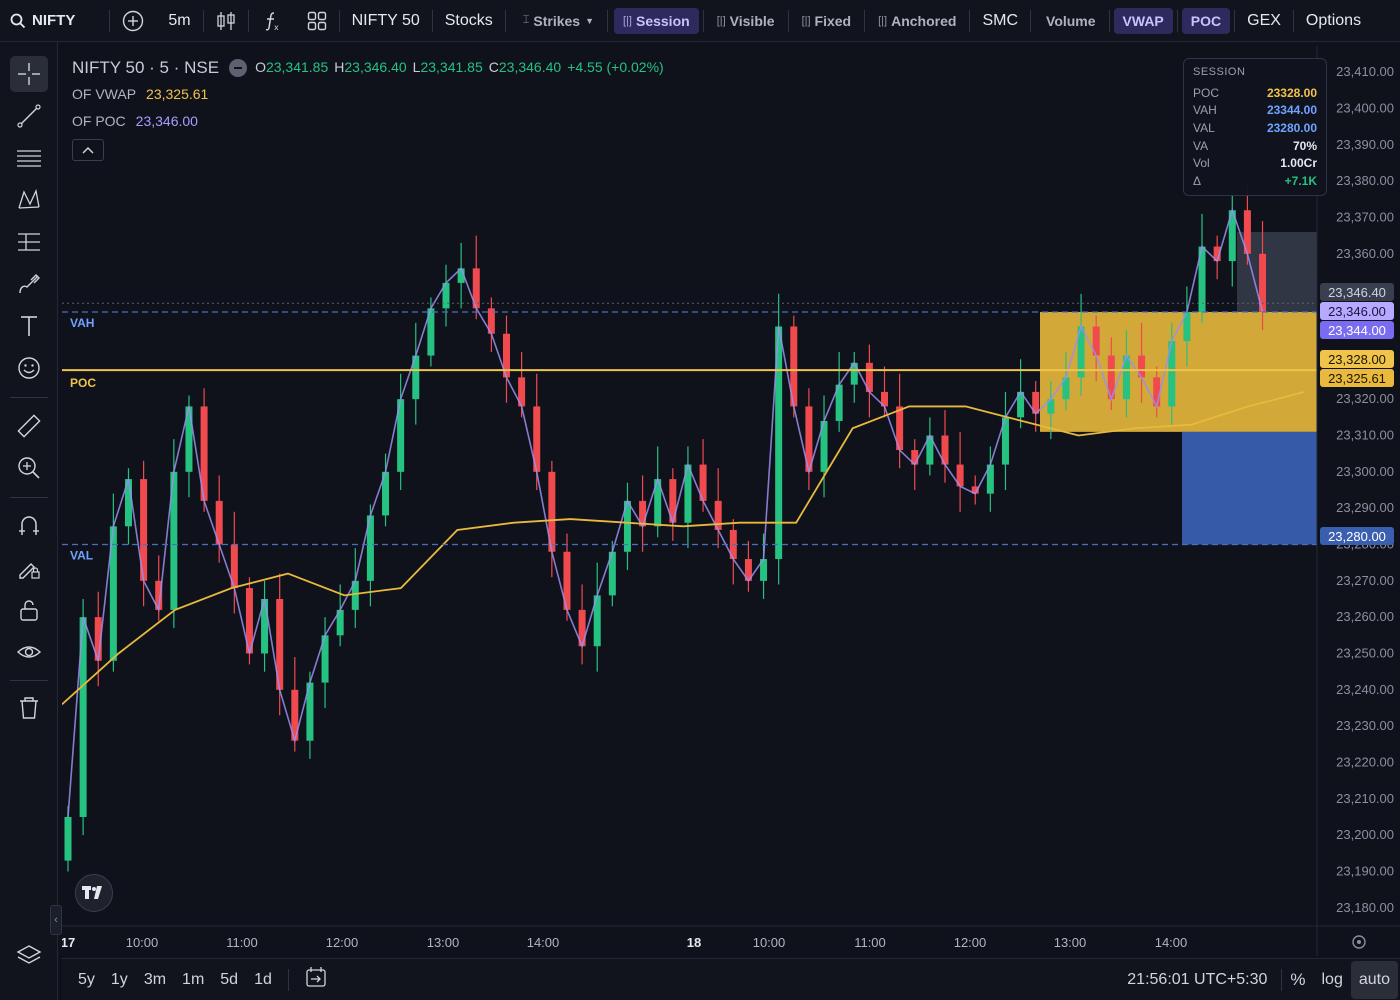  Describe the element at coordinates (56, 920) in the screenshot. I see `collapse-sidebar-button: ‹` at that location.